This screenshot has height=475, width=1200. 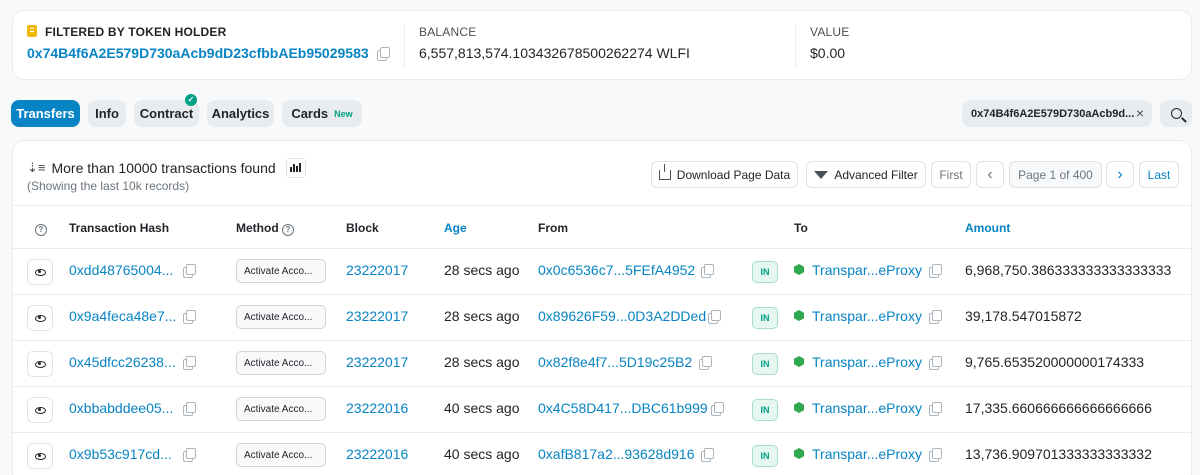 I want to click on page-indicator: Page 1 of 400, so click(x=1055, y=174).